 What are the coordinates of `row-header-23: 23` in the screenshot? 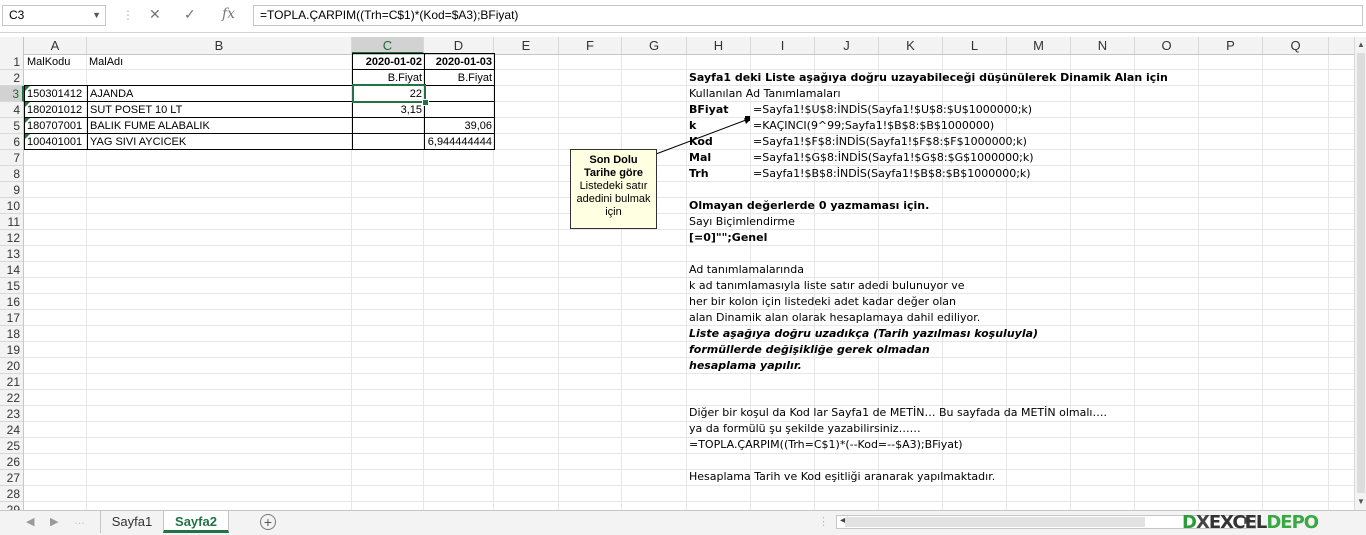 It's located at (12, 414).